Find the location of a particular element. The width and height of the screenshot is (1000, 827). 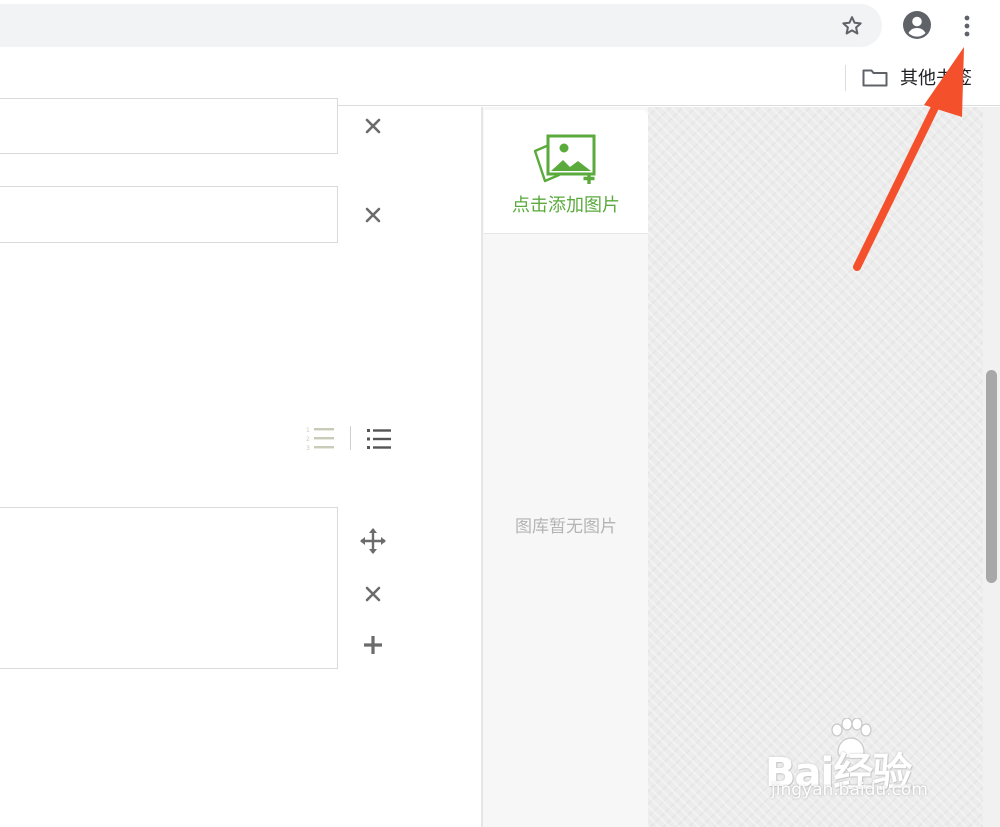

bookmark-star-button is located at coordinates (852, 26).